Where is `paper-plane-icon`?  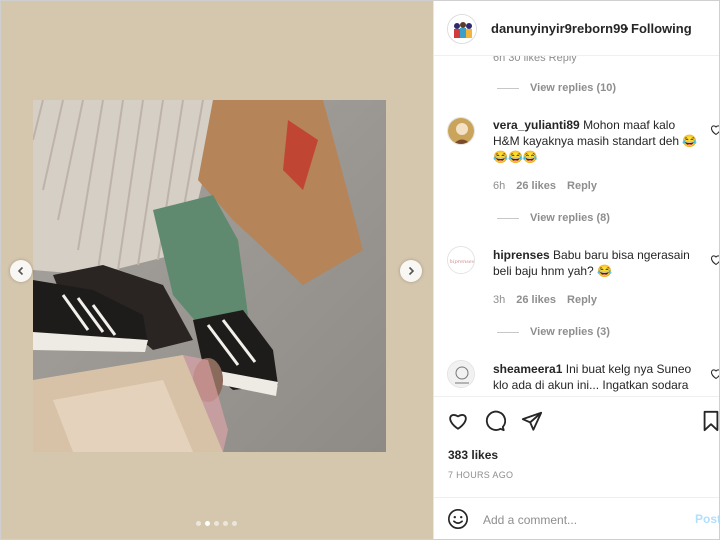
paper-plane-icon is located at coordinates (532, 421).